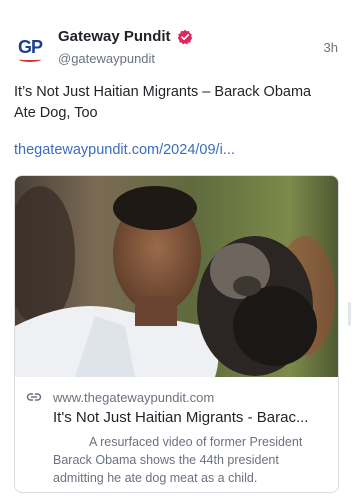  What do you see at coordinates (331, 47) in the screenshot?
I see `post-timestamp: 3h` at bounding box center [331, 47].